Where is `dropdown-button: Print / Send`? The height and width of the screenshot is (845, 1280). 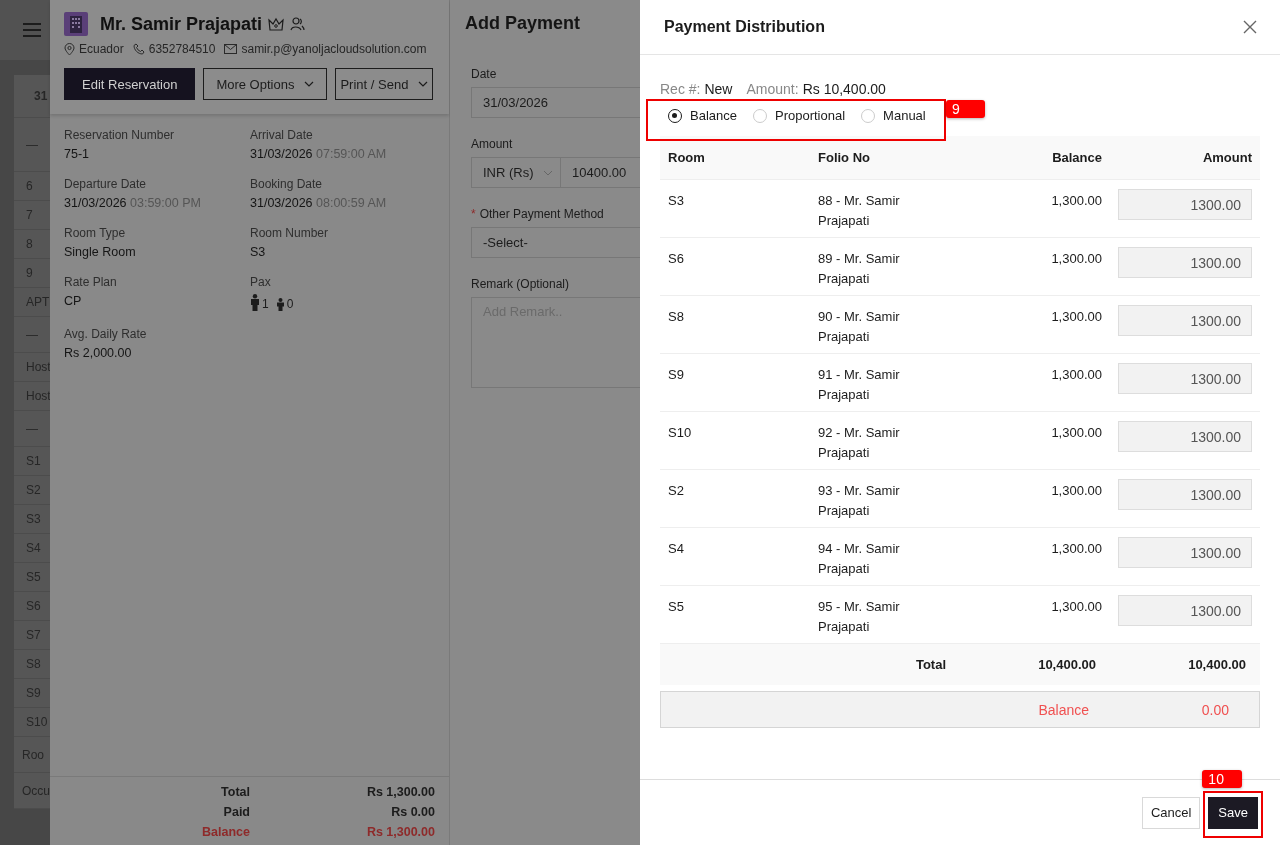
dropdown-button: Print / Send is located at coordinates (384, 84).